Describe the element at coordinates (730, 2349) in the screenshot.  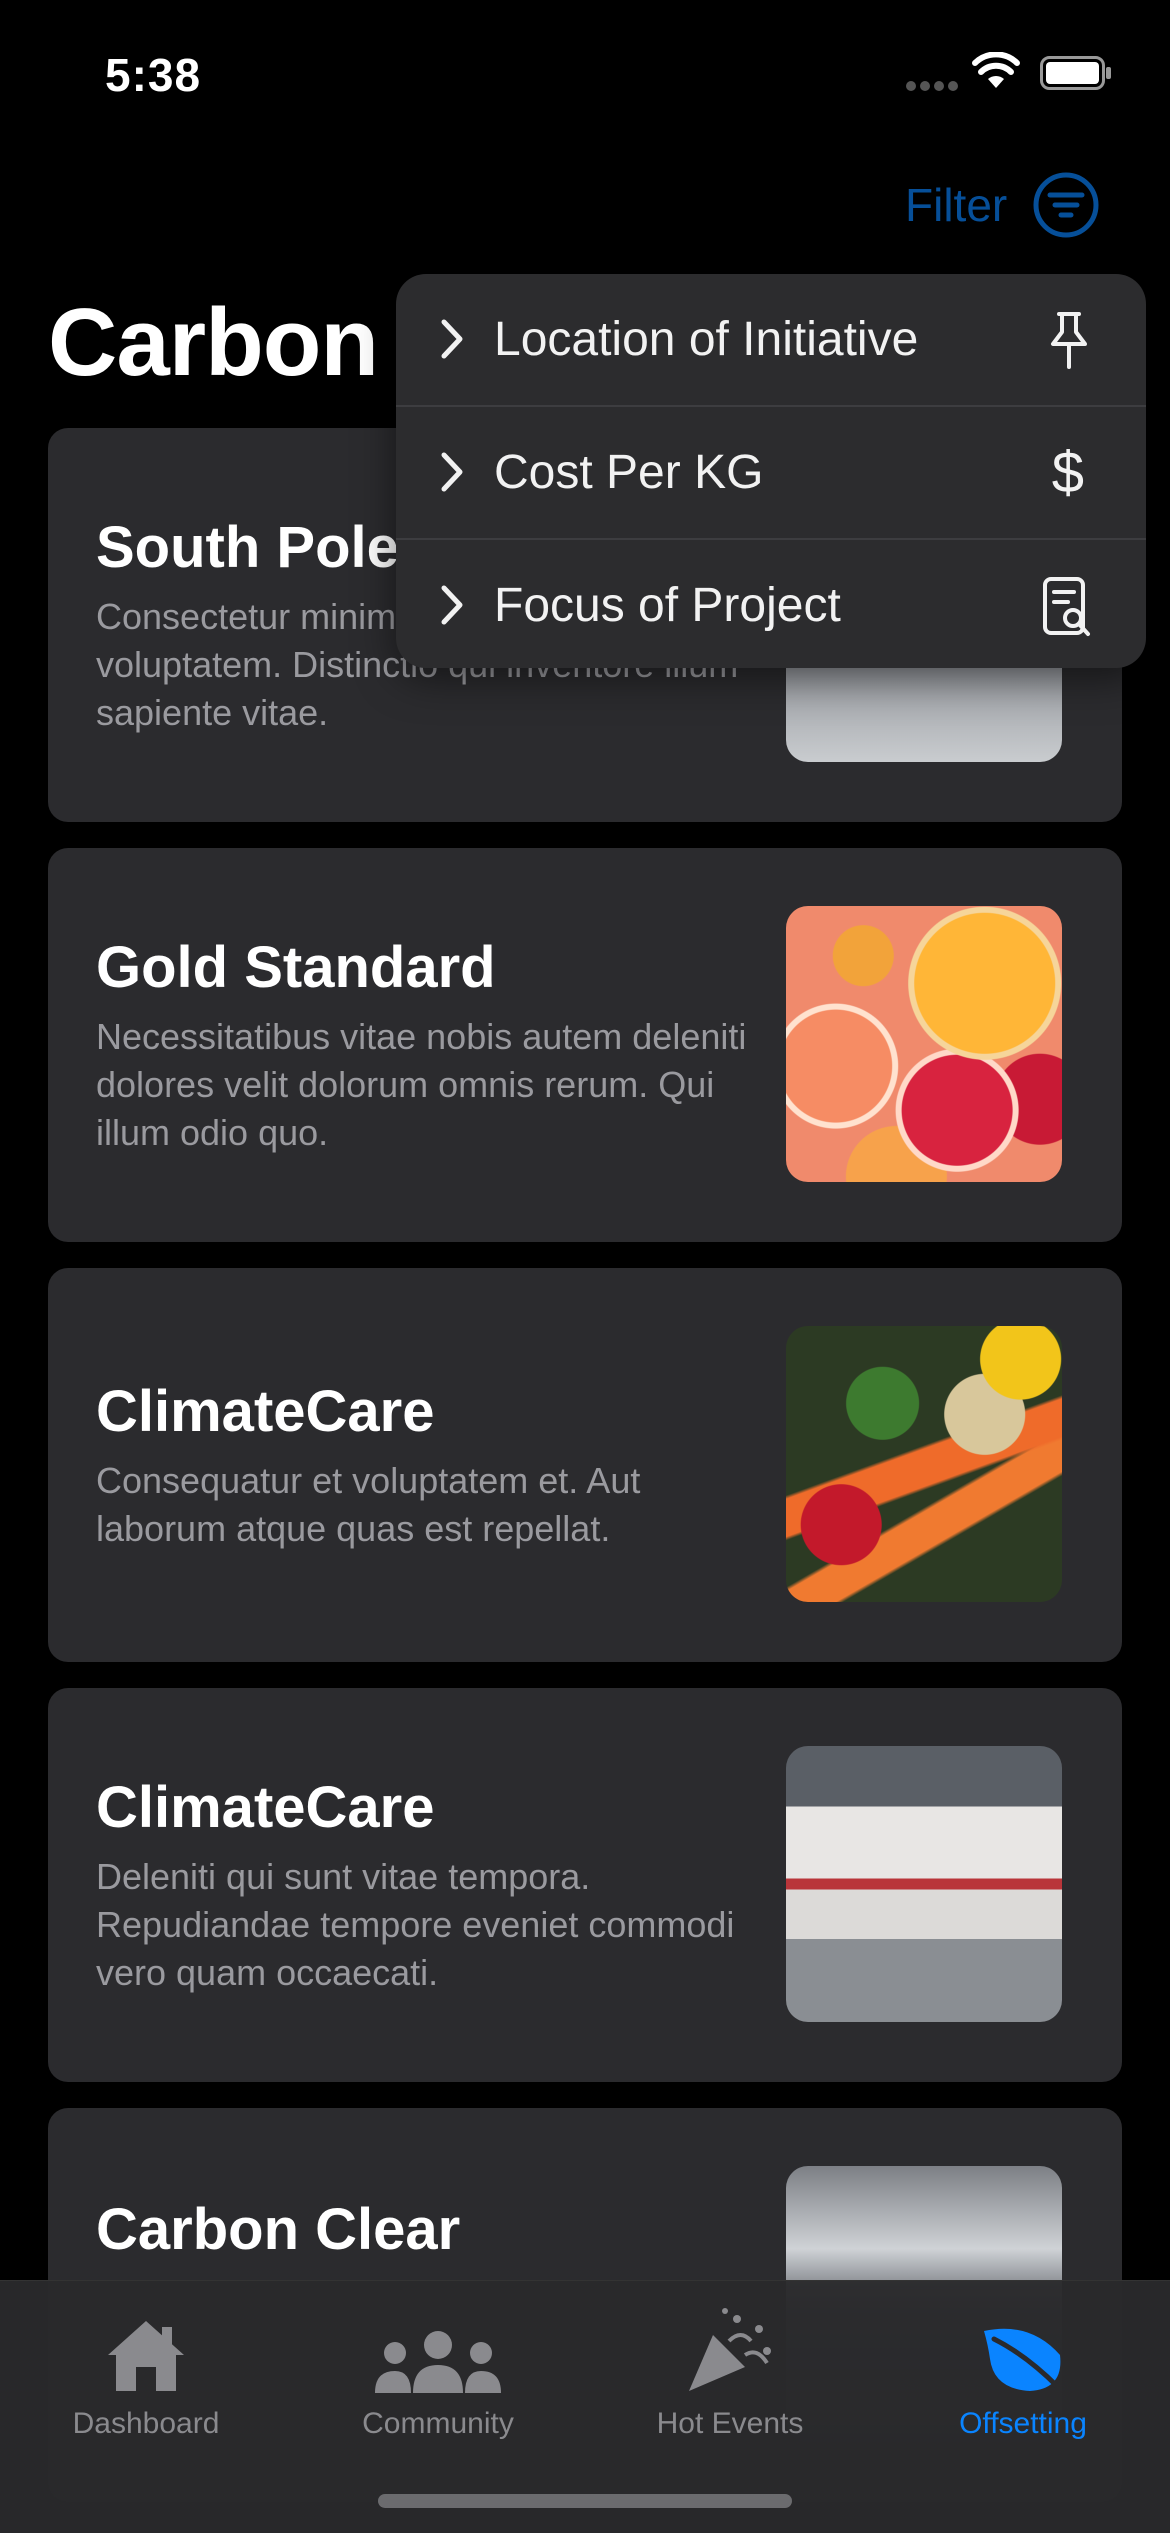
I see `party-popper-icon` at that location.